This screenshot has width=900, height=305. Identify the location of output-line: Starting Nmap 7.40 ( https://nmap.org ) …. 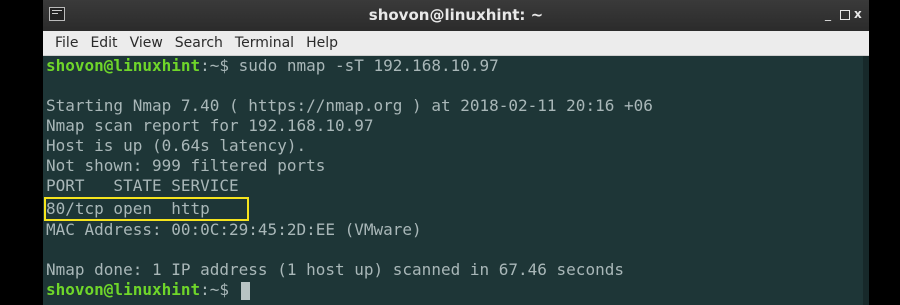
(349, 105).